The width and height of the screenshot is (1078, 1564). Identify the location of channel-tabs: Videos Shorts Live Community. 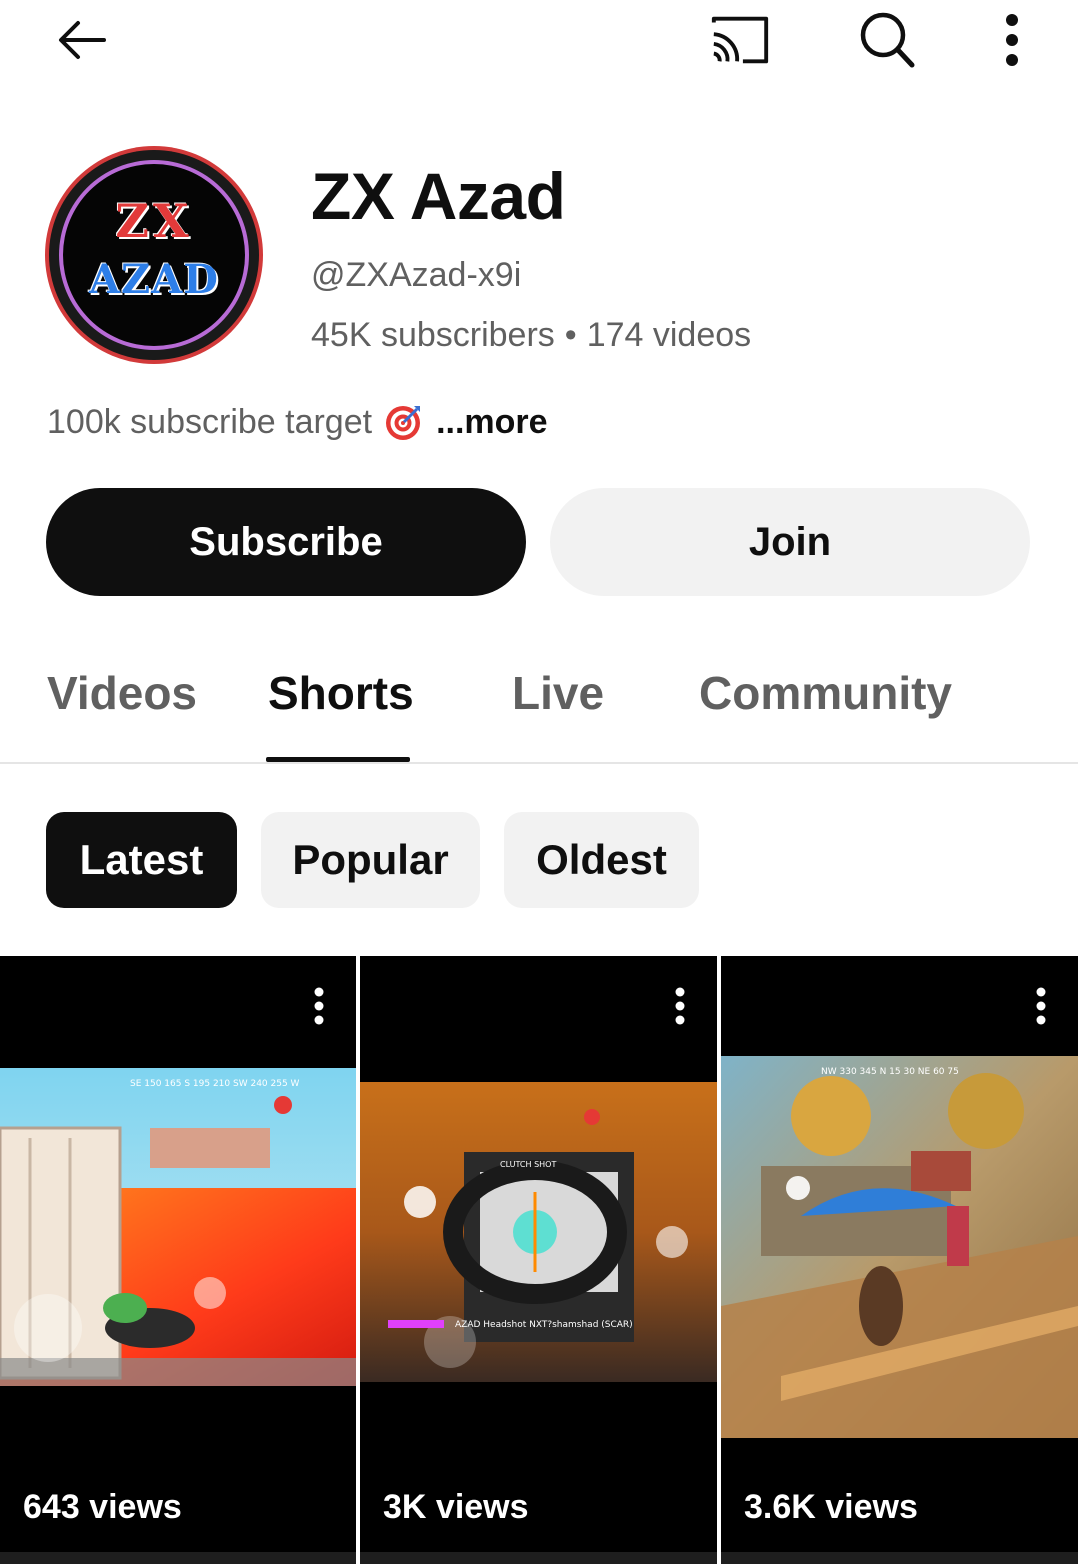
(539, 702).